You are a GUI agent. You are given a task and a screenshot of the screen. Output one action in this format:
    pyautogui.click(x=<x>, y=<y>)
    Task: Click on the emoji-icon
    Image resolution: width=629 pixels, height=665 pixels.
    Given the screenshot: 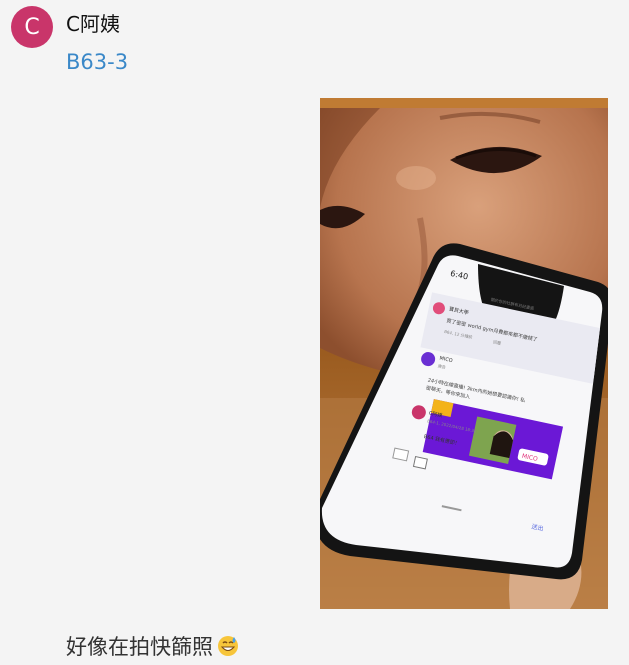 What is the action you would take?
    pyautogui.click(x=401, y=454)
    